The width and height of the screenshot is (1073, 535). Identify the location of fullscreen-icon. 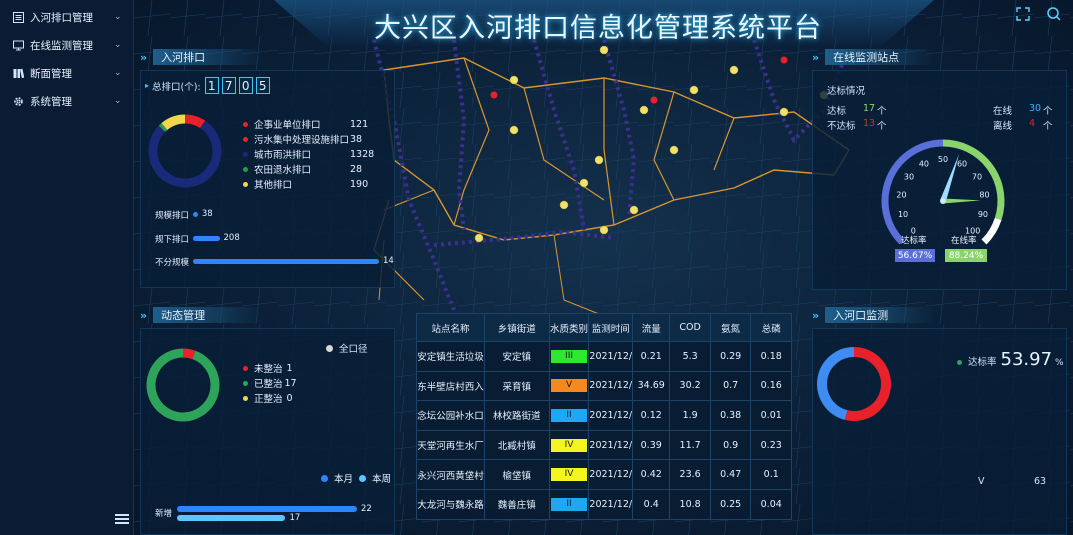
(1023, 14).